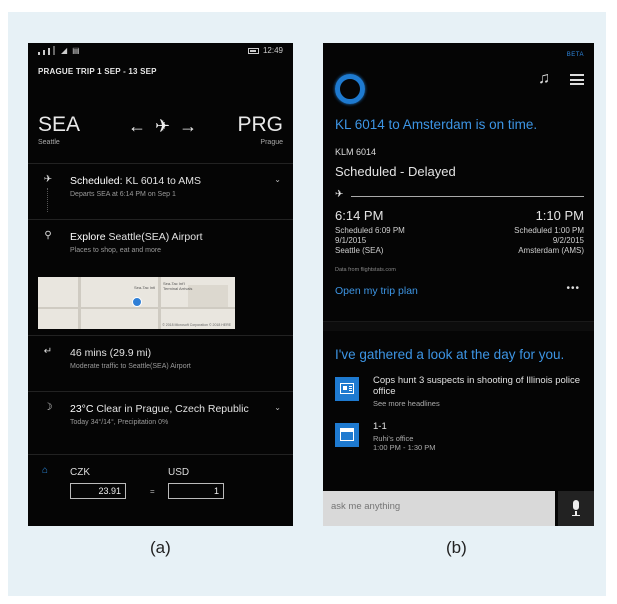 The image size is (617, 604). What do you see at coordinates (271, 142) in the screenshot?
I see `destination-city: Prague` at bounding box center [271, 142].